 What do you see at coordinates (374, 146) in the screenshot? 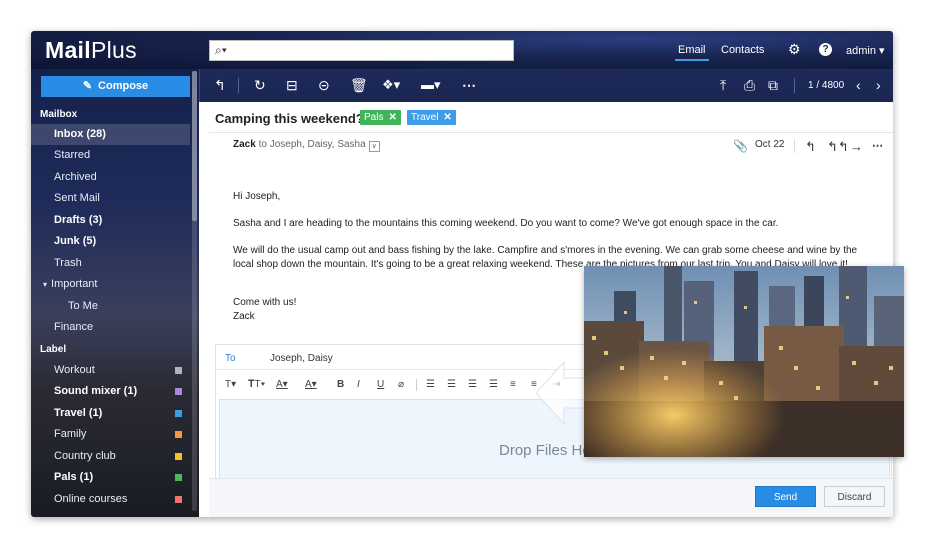
I see `details-dropdown-icon: ∨` at bounding box center [374, 146].